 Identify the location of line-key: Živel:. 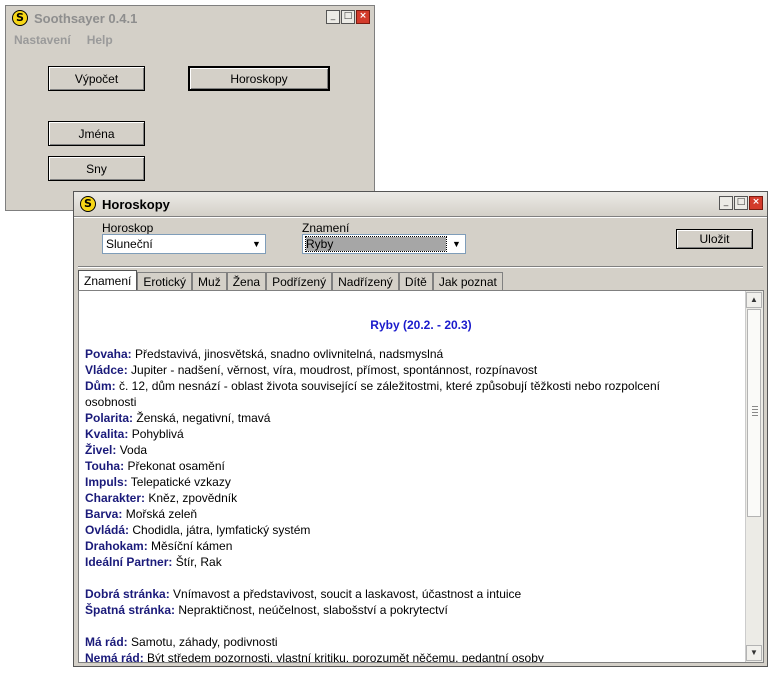
(101, 450).